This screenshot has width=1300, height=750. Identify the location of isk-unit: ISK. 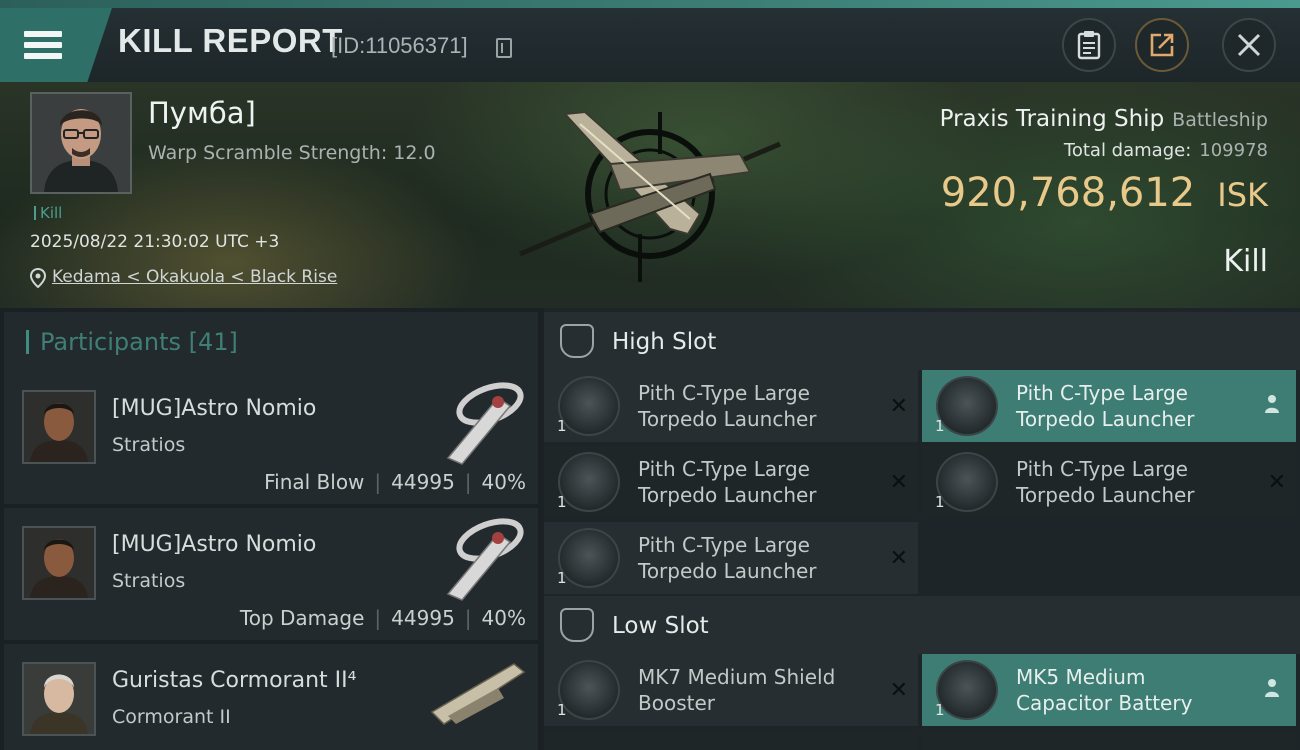
(1242, 195).